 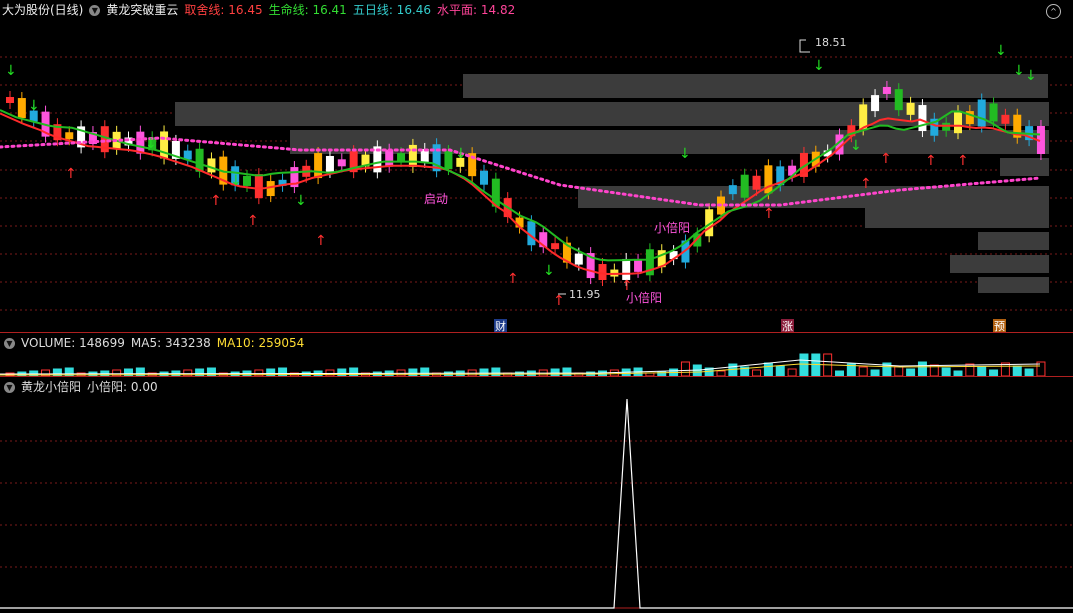 I want to click on xiaobeiyang-label-1: 小倍阳, so click(x=672, y=227).